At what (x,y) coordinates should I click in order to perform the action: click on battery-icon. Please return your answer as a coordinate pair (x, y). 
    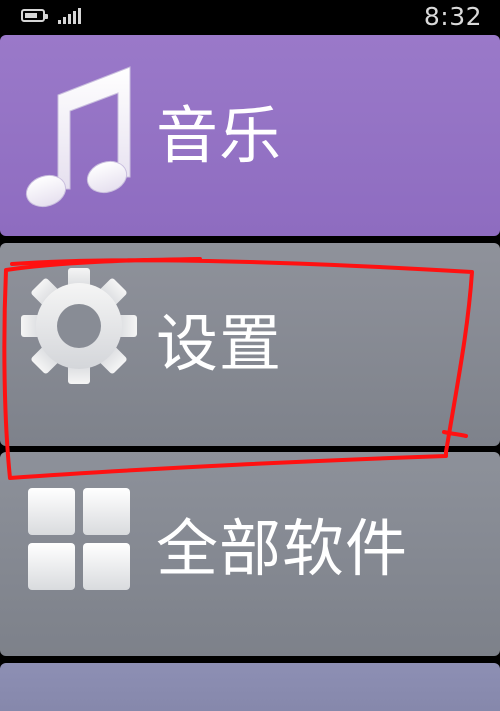
    Looking at the image, I should click on (34, 15).